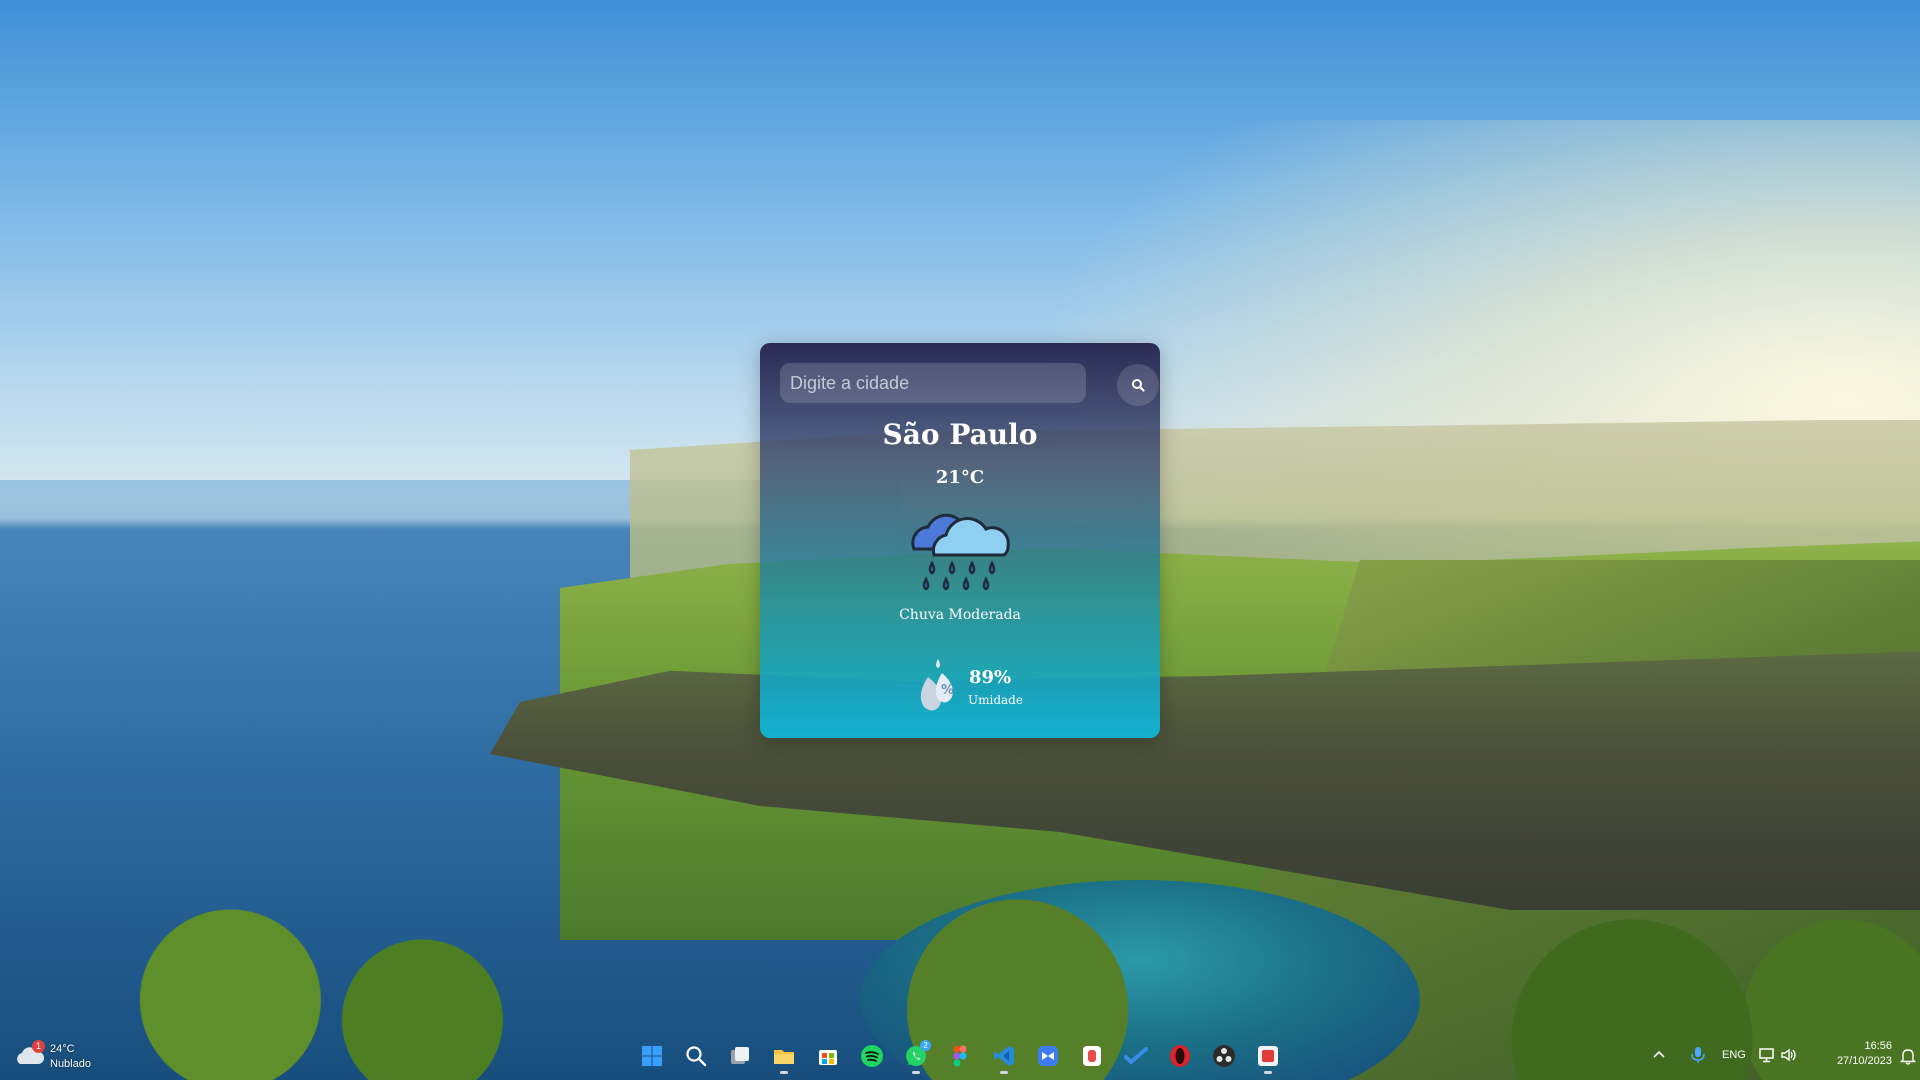 This screenshot has width=1920, height=1080. I want to click on opera-icon, so click(1180, 1056).